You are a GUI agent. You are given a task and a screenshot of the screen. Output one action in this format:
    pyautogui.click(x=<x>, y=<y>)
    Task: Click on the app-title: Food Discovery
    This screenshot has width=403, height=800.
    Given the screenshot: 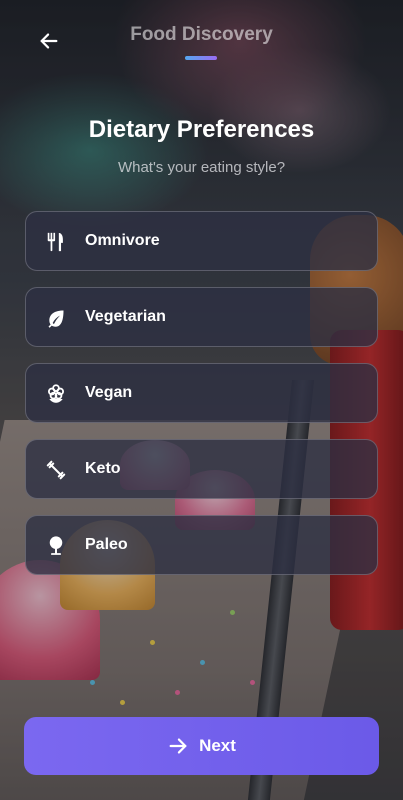 What is the action you would take?
    pyautogui.click(x=201, y=34)
    